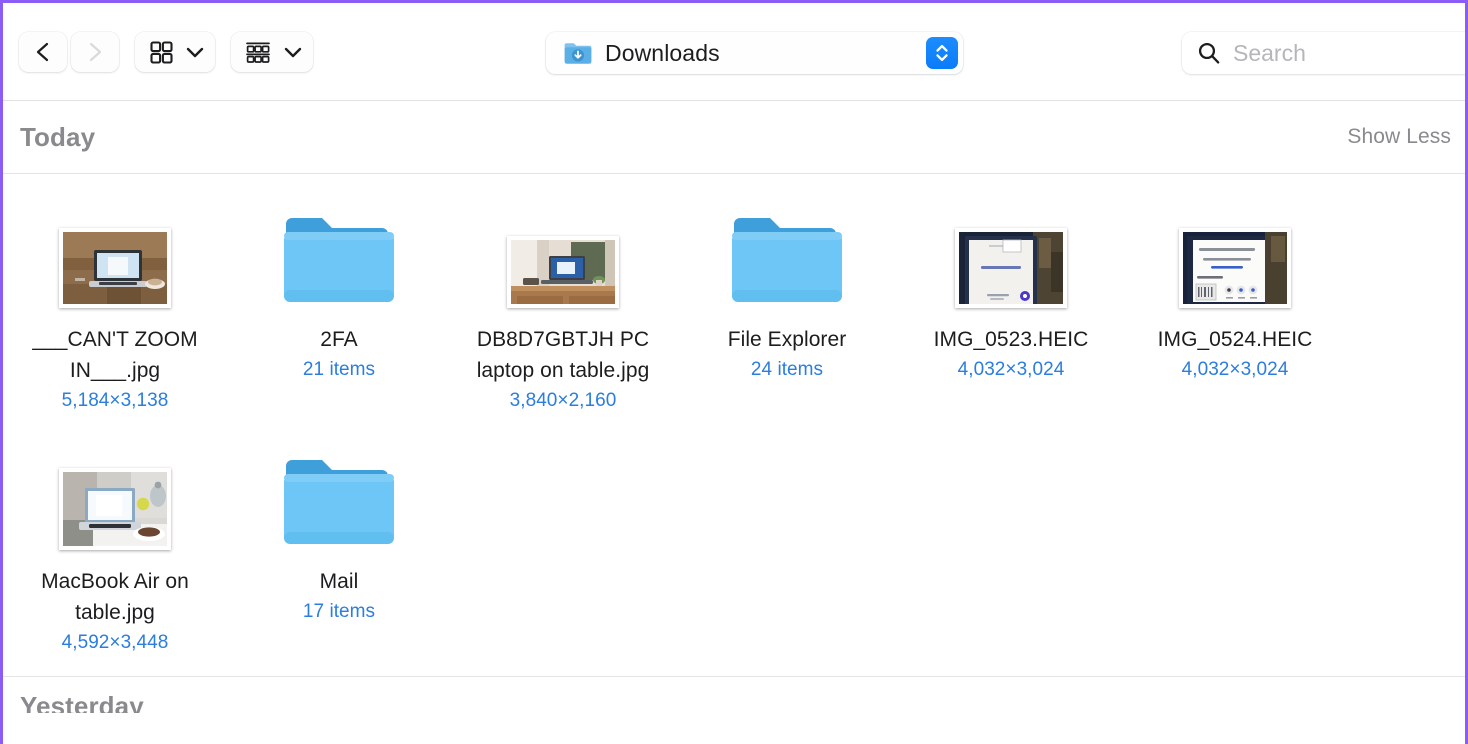 The width and height of the screenshot is (1468, 744). What do you see at coordinates (662, 52) in the screenshot?
I see `path-popup-label: Downloads` at bounding box center [662, 52].